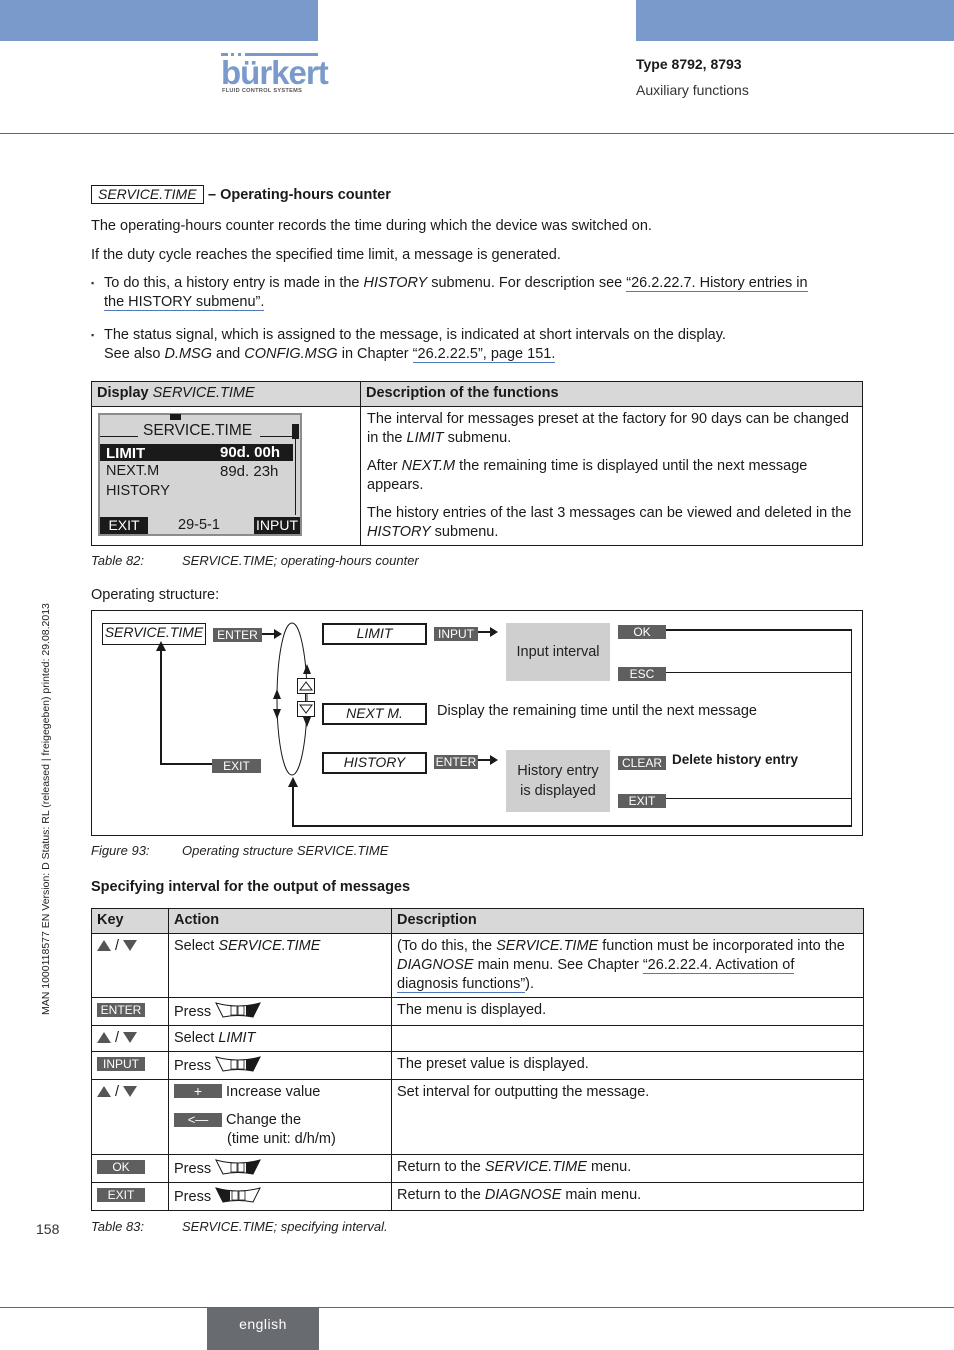 Image resolution: width=954 pixels, height=1350 pixels. I want to click on arrow-up-to-loop, so click(293, 782).